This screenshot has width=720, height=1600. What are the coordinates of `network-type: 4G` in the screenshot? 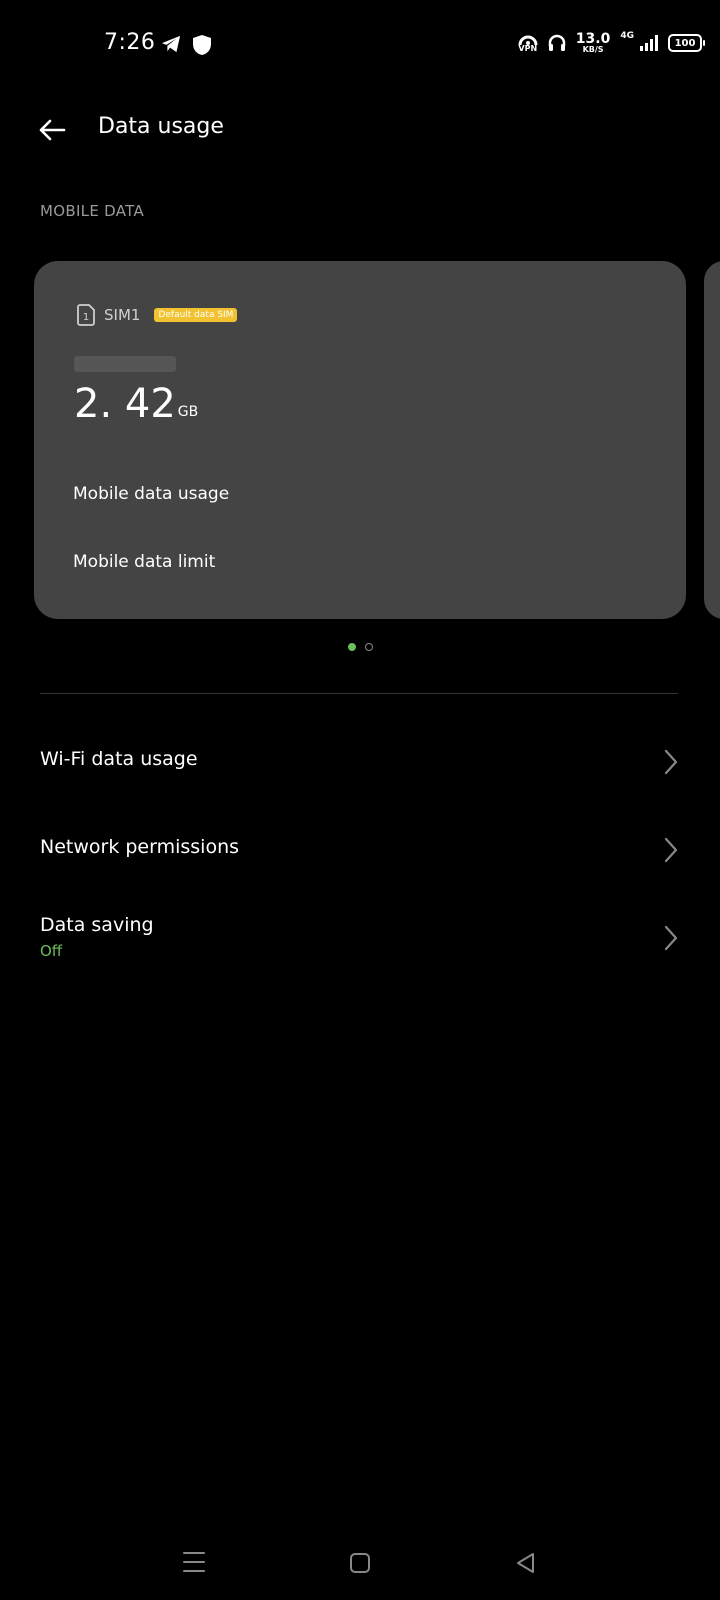 It's located at (627, 36).